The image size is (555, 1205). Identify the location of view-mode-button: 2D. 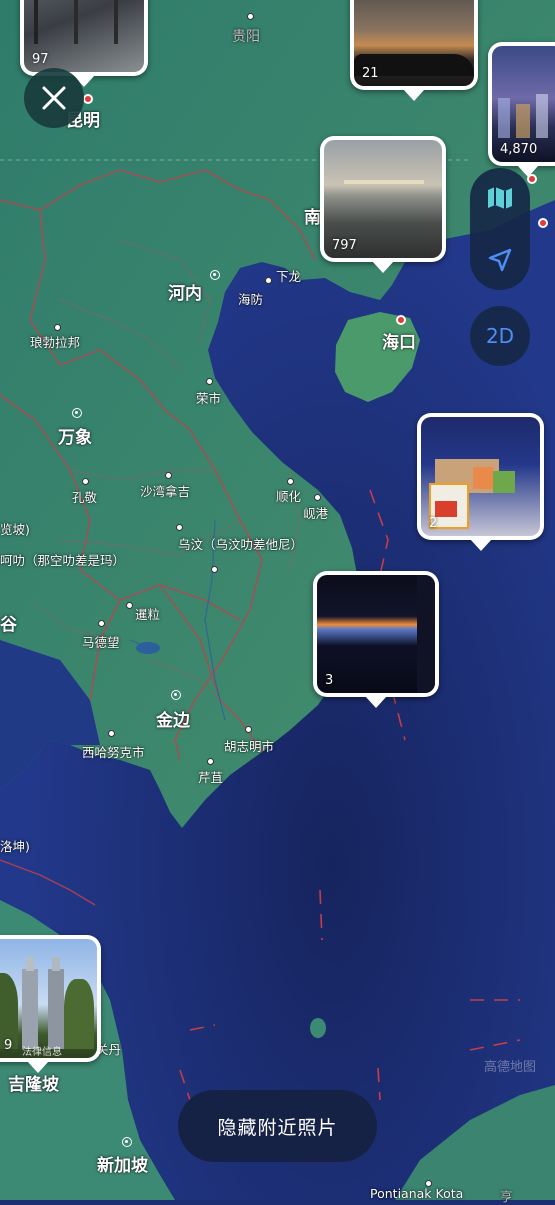
(500, 336).